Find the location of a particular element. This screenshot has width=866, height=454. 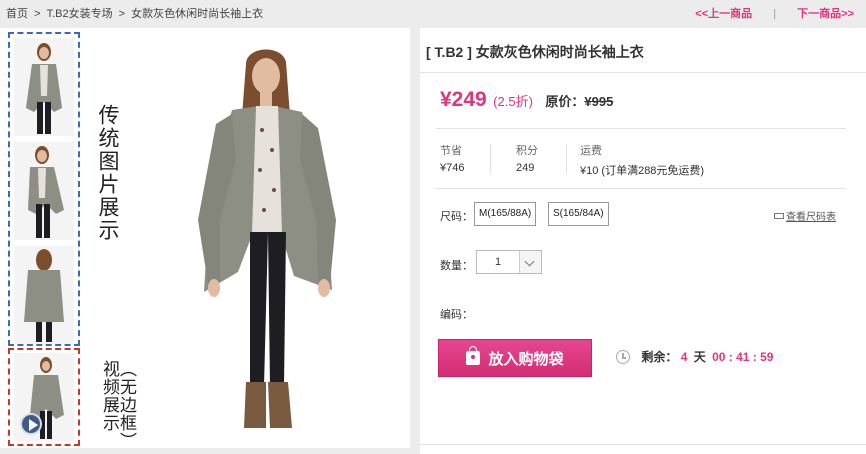

next-product-link: 下一商品>> is located at coordinates (825, 14).